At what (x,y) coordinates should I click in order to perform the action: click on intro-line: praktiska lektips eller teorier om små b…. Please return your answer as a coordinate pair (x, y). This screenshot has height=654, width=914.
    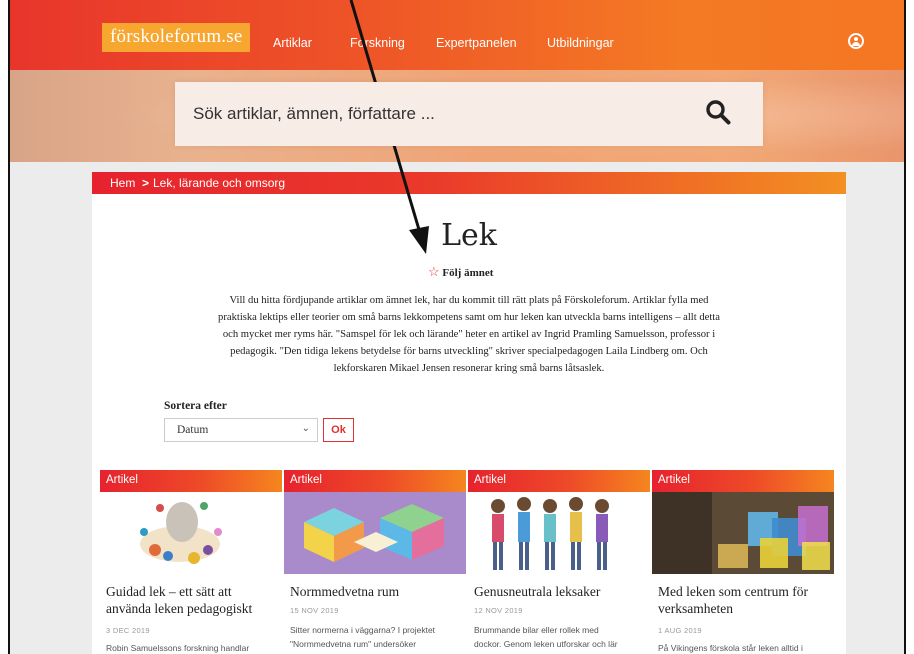
    Looking at the image, I should click on (469, 317).